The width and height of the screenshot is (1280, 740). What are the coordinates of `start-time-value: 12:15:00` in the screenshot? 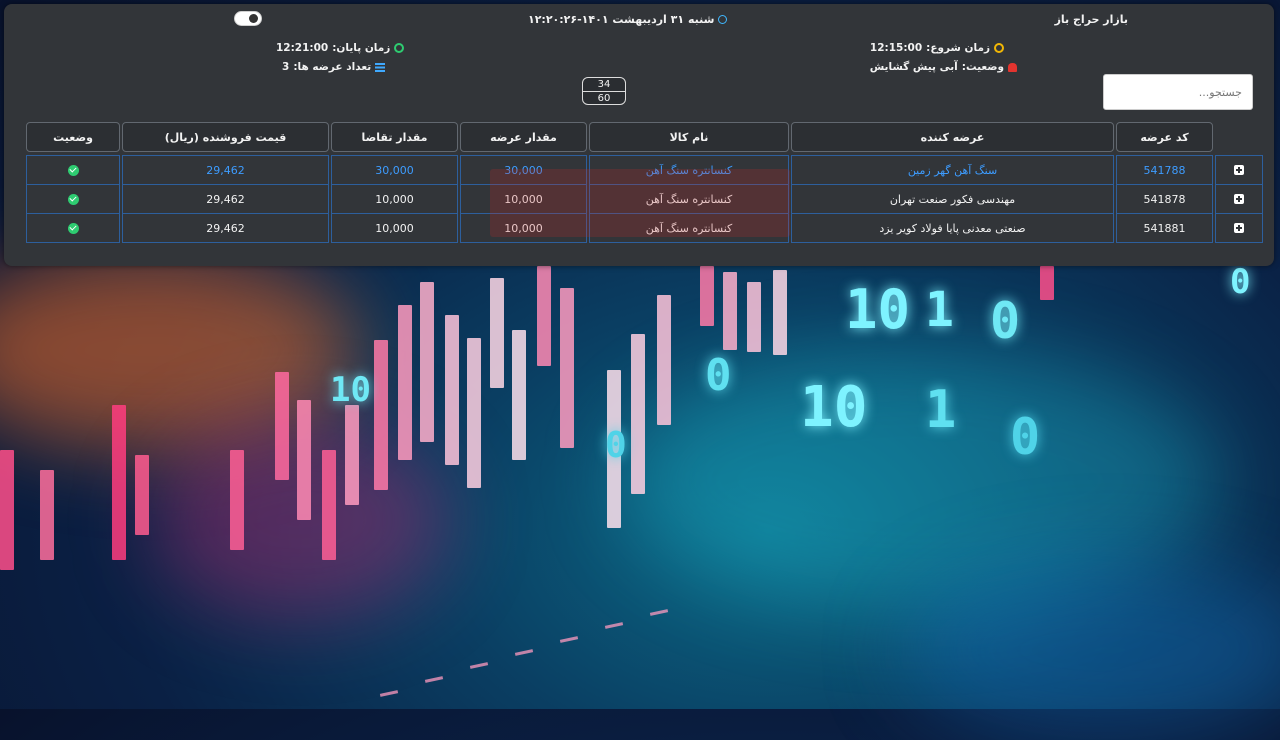 It's located at (896, 48).